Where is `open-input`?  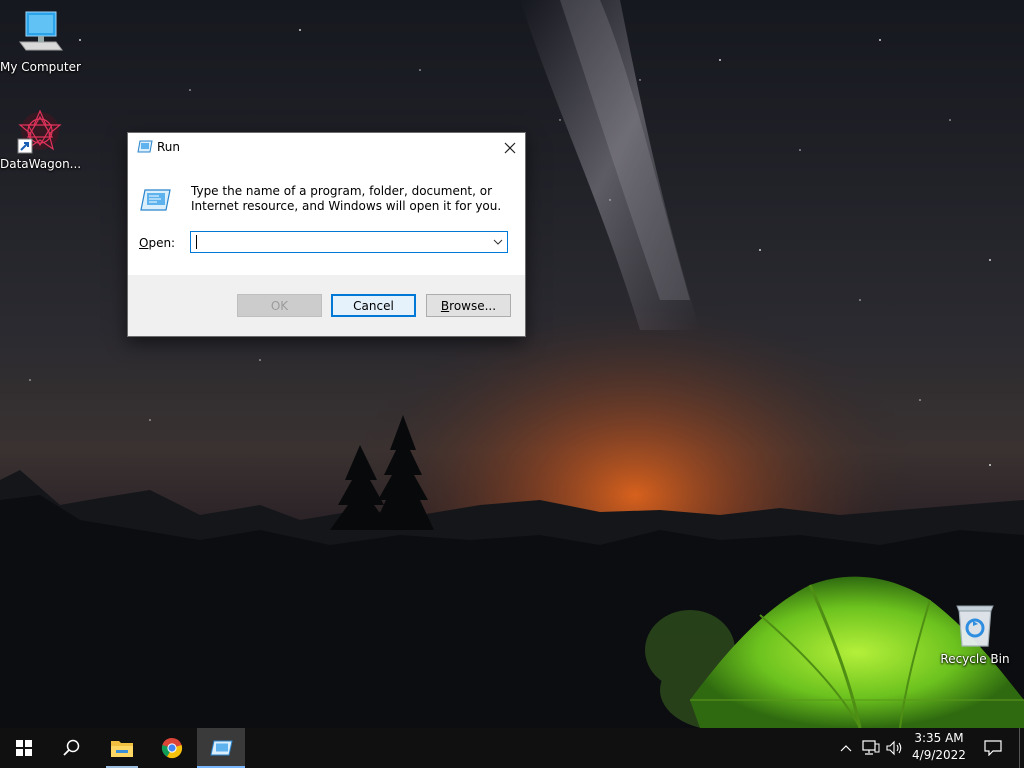 open-input is located at coordinates (340, 242).